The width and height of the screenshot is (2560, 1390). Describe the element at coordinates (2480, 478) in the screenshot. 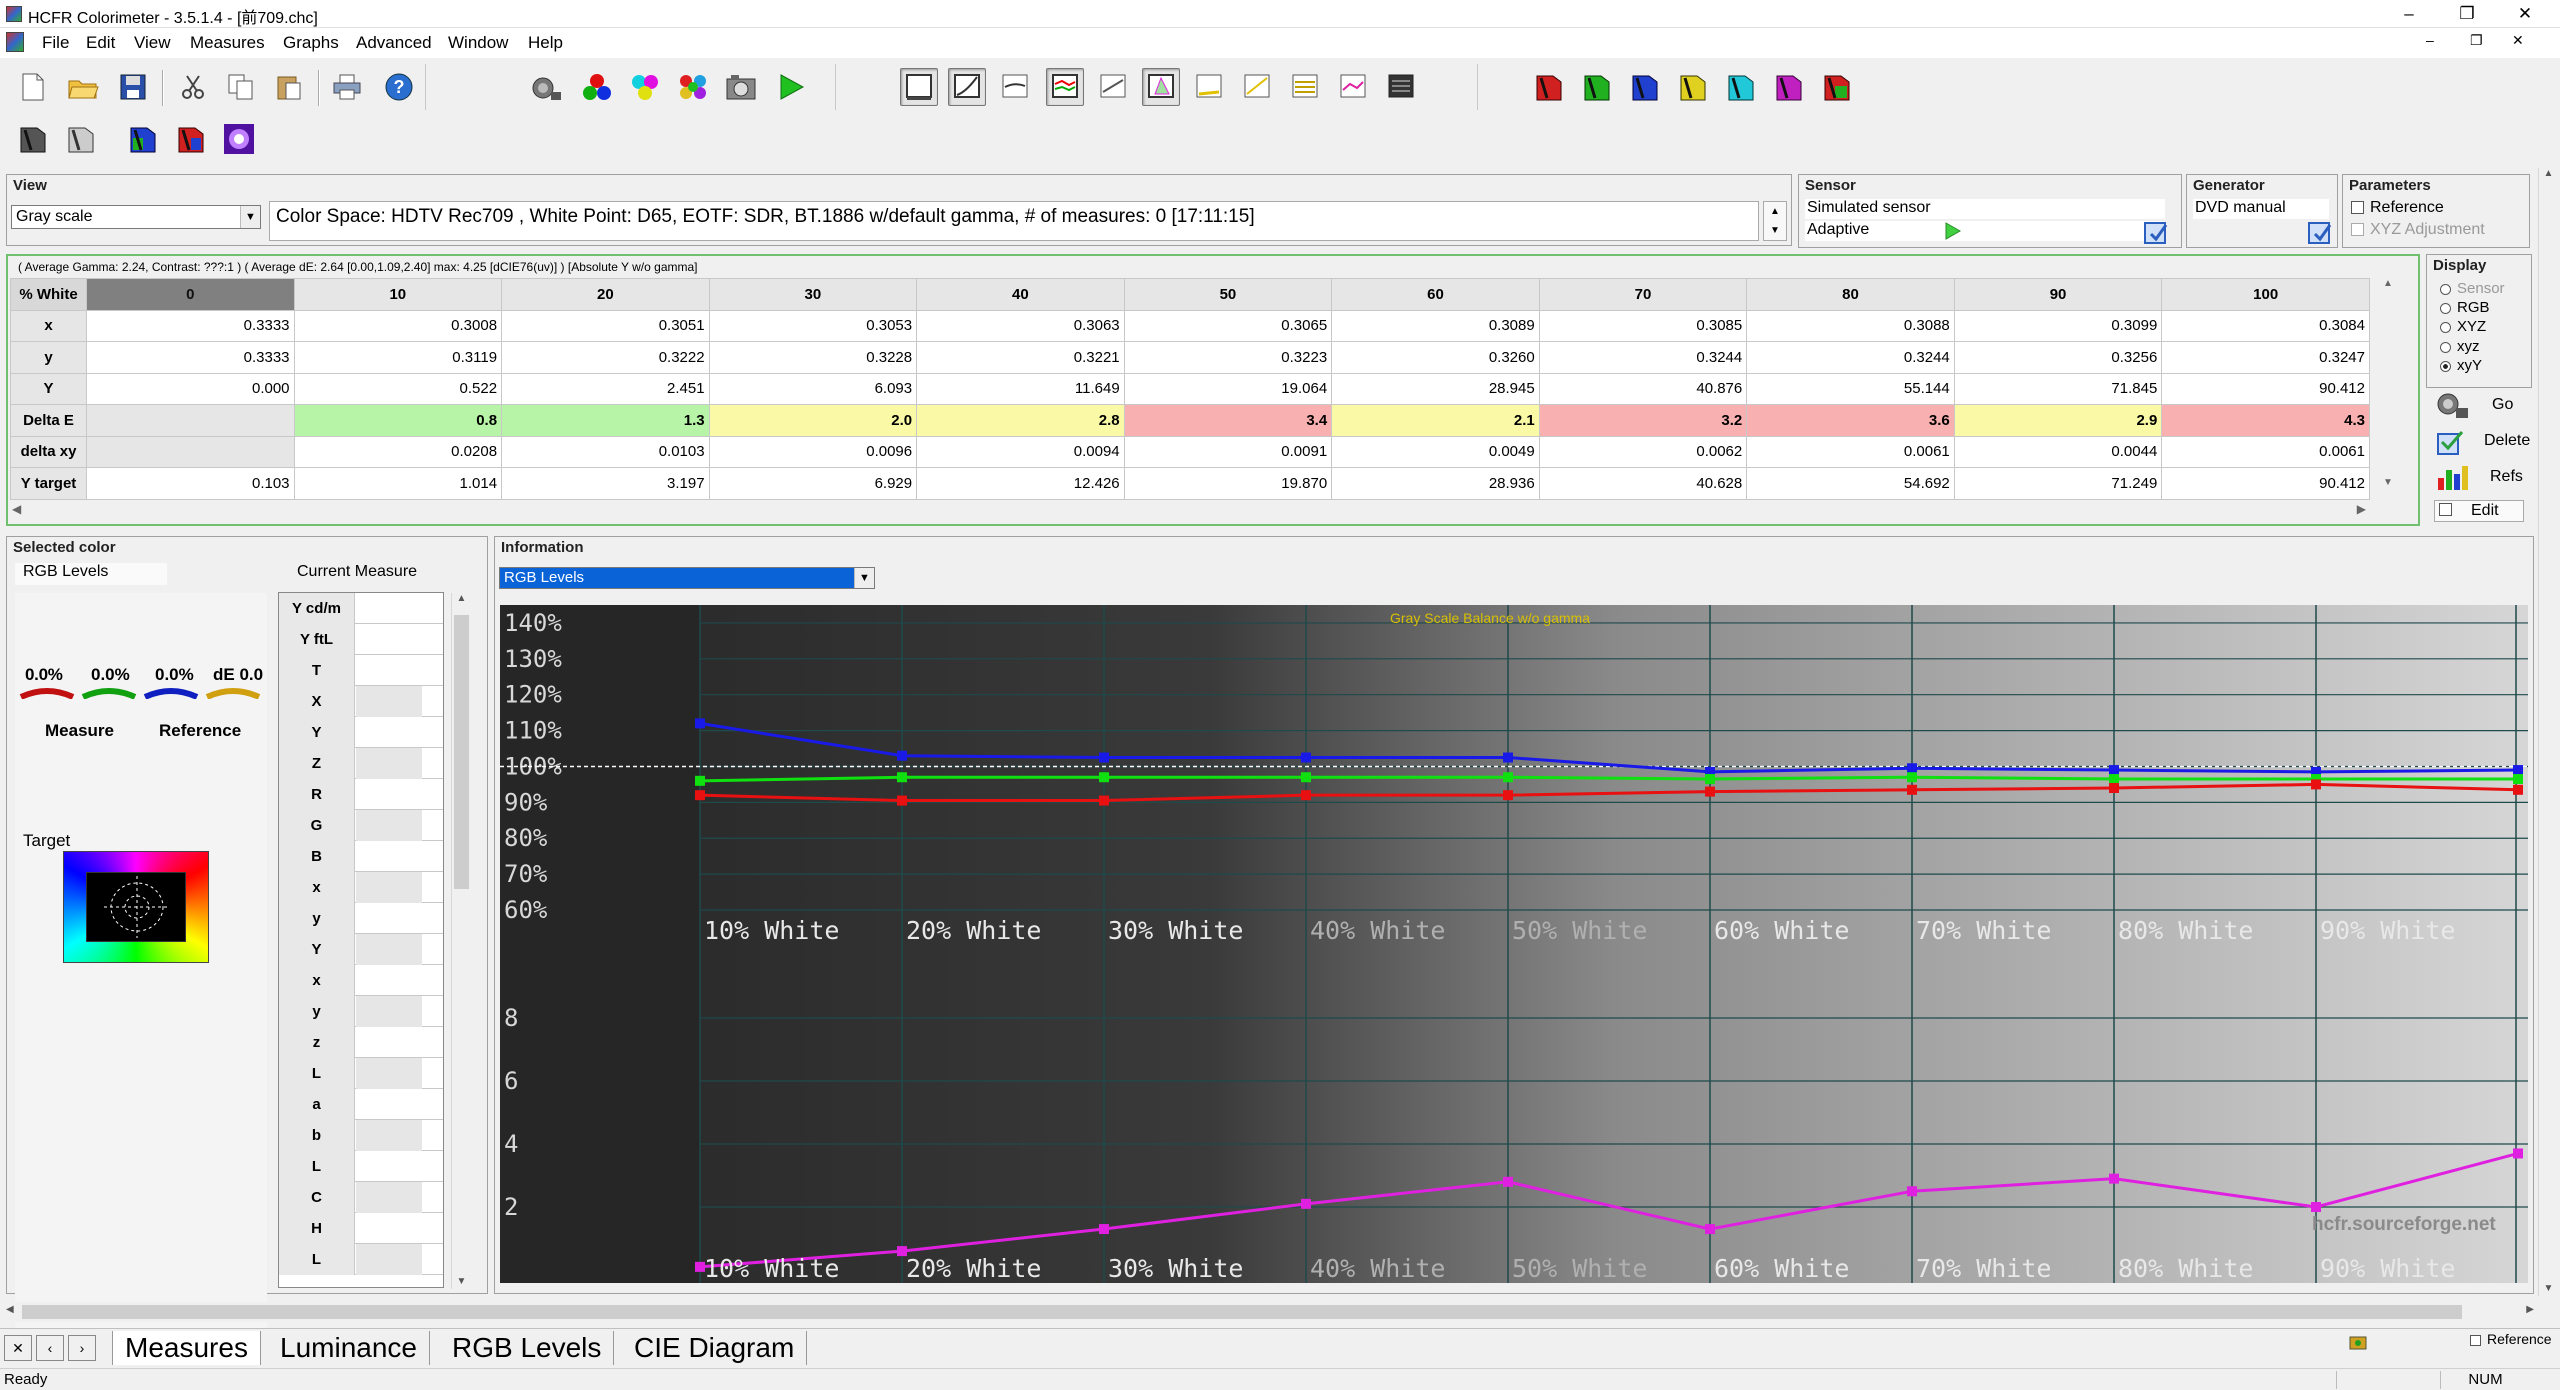

I see `refs-button: Refs` at that location.